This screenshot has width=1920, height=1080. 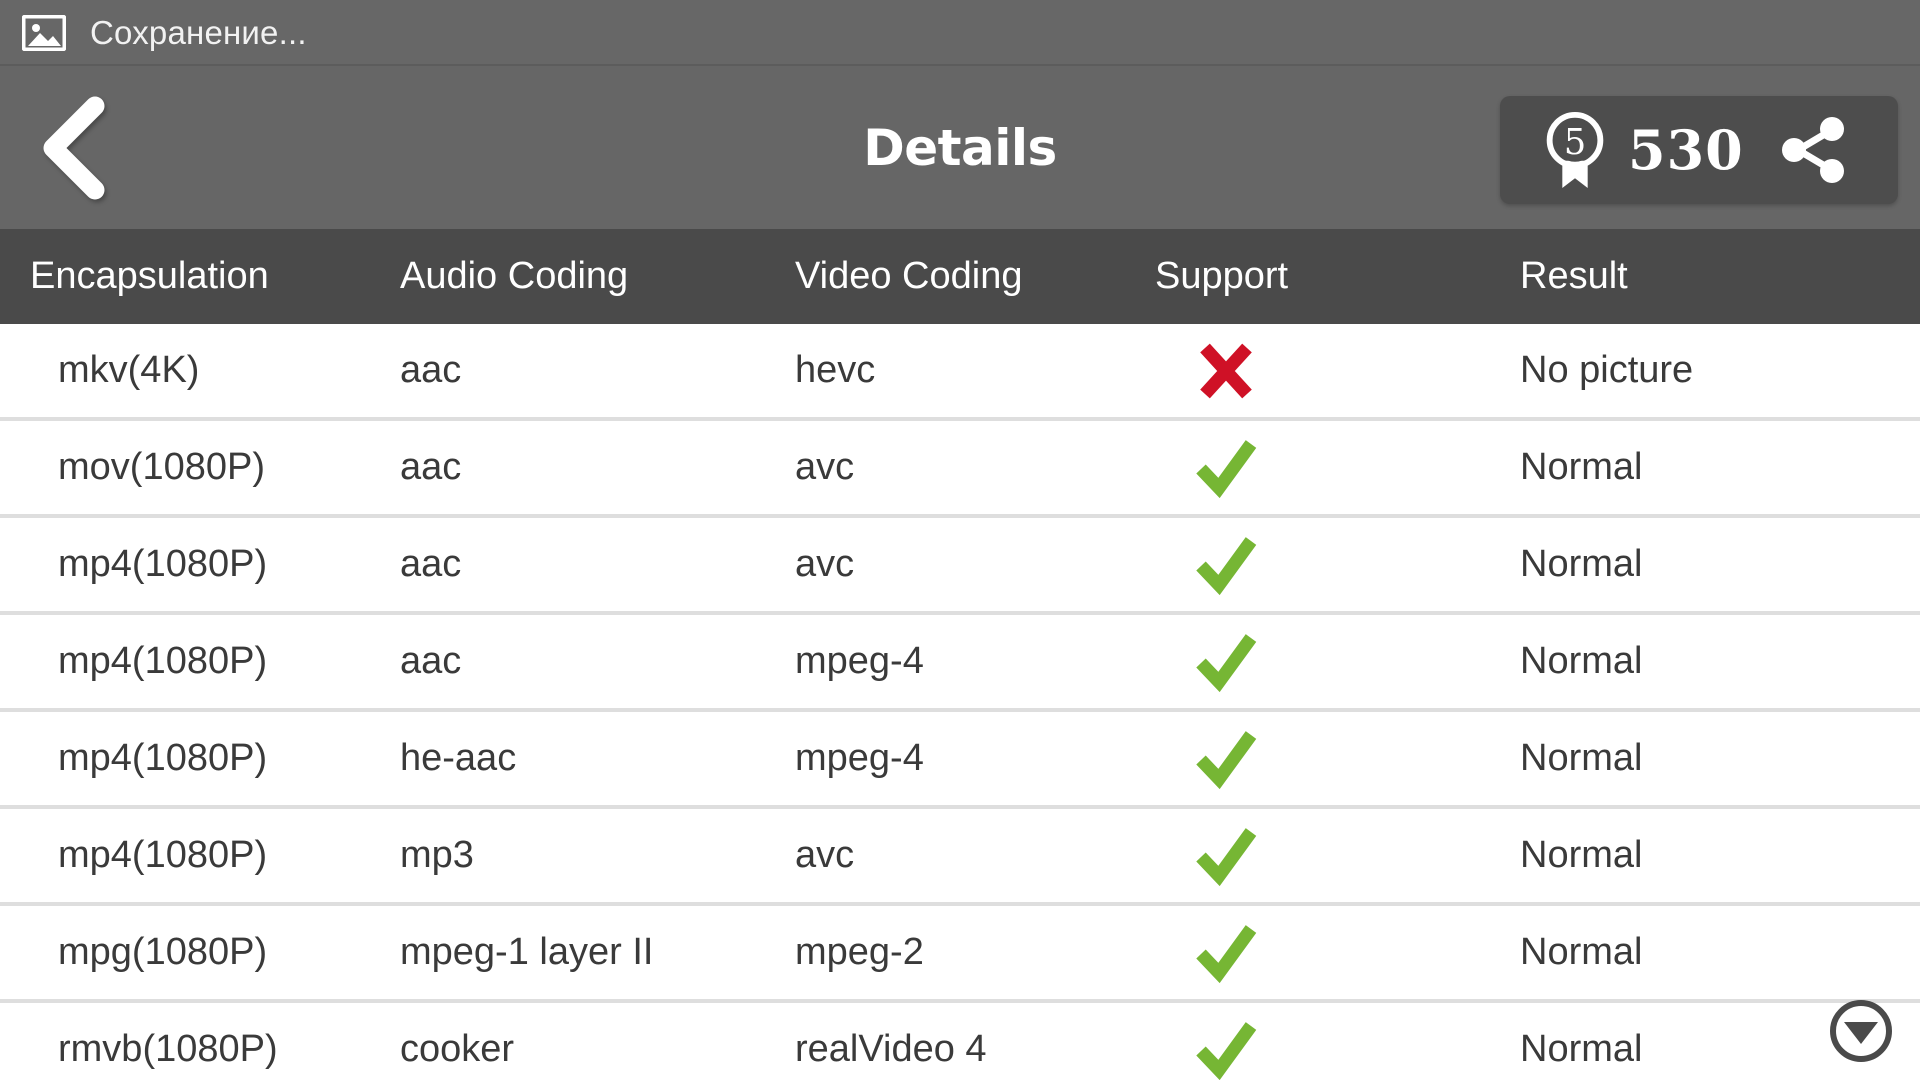 I want to click on scroll-down-button, so click(x=1861, y=1031).